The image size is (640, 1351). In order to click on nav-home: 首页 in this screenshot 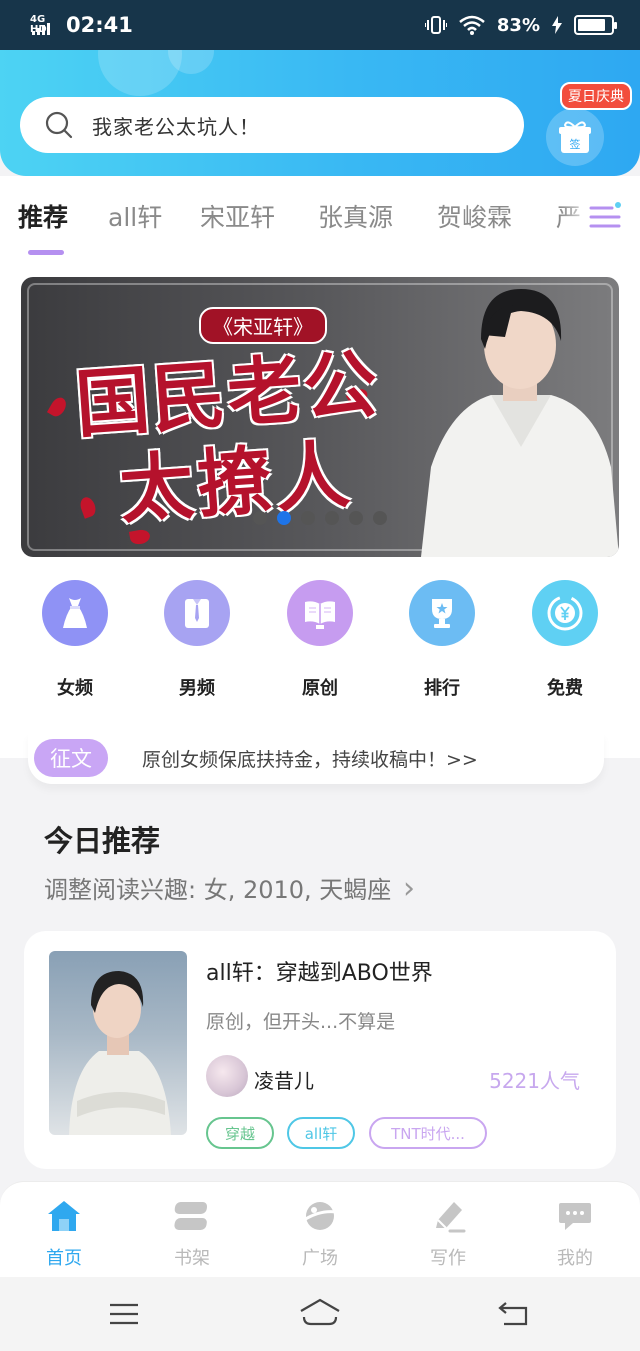, I will do `click(64, 1233)`.